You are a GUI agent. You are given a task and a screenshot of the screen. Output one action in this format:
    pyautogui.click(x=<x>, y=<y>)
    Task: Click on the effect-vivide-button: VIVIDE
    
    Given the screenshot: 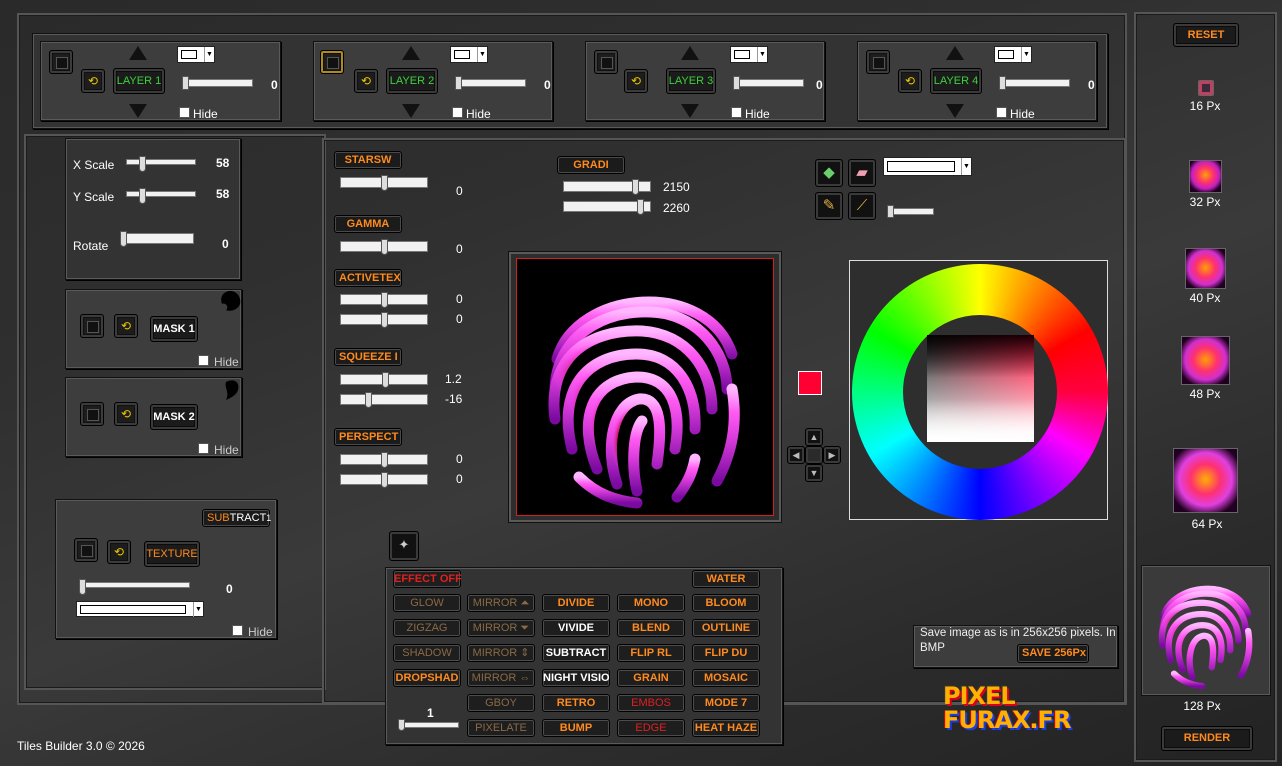 What is the action you would take?
    pyautogui.click(x=576, y=628)
    